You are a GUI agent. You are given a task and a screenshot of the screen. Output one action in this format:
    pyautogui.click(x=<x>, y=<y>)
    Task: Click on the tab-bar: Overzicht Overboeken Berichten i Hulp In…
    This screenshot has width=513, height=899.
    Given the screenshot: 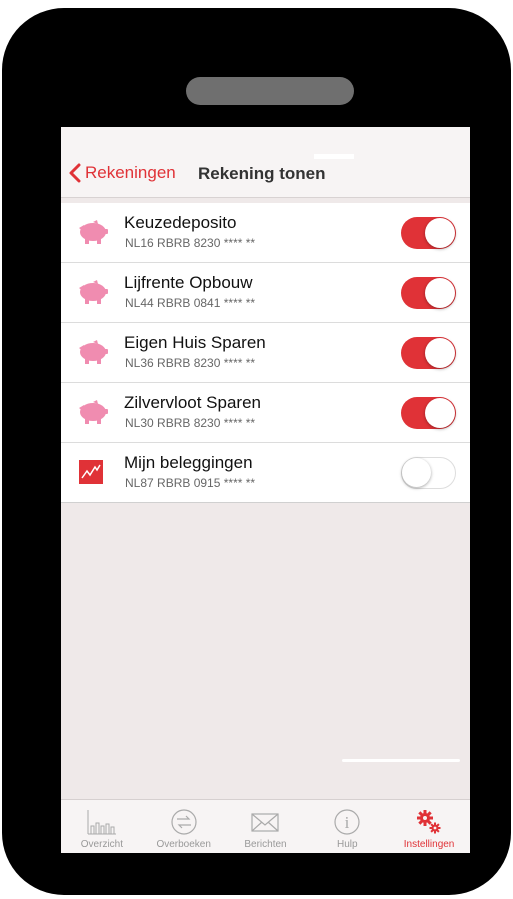 What is the action you would take?
    pyautogui.click(x=265, y=826)
    